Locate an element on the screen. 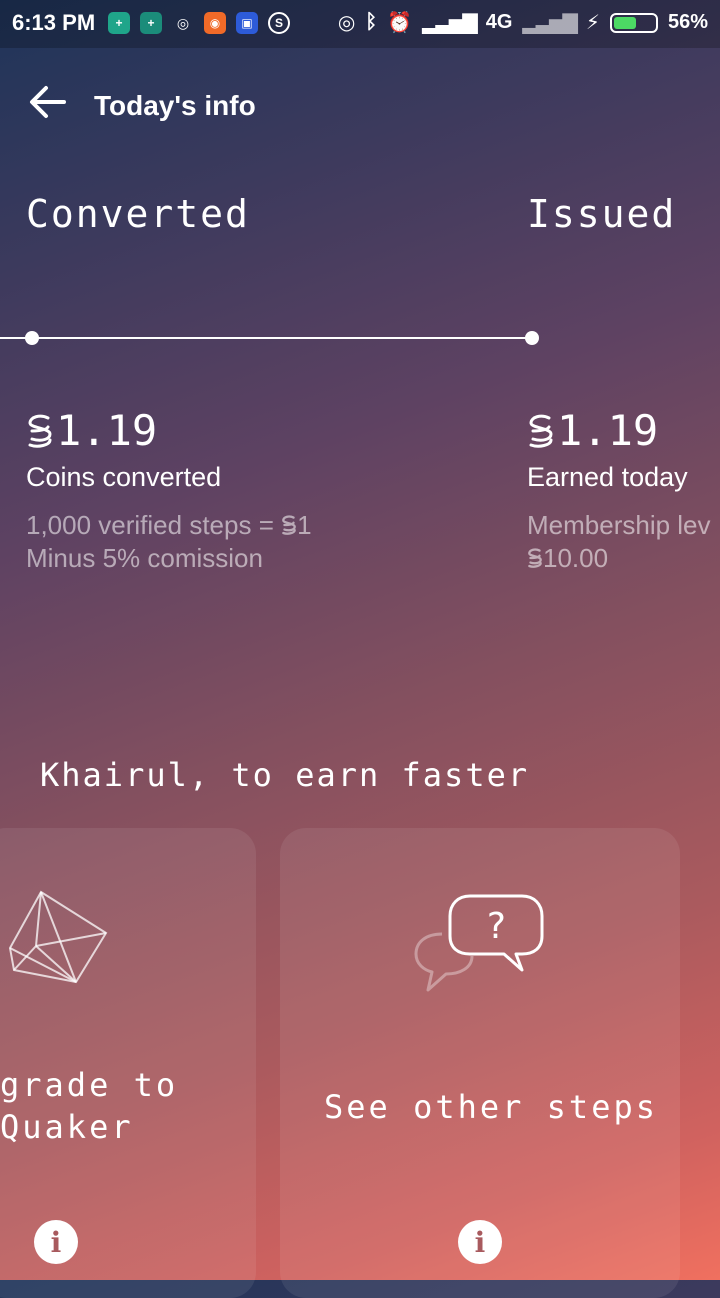  back-button is located at coordinates (48, 102).